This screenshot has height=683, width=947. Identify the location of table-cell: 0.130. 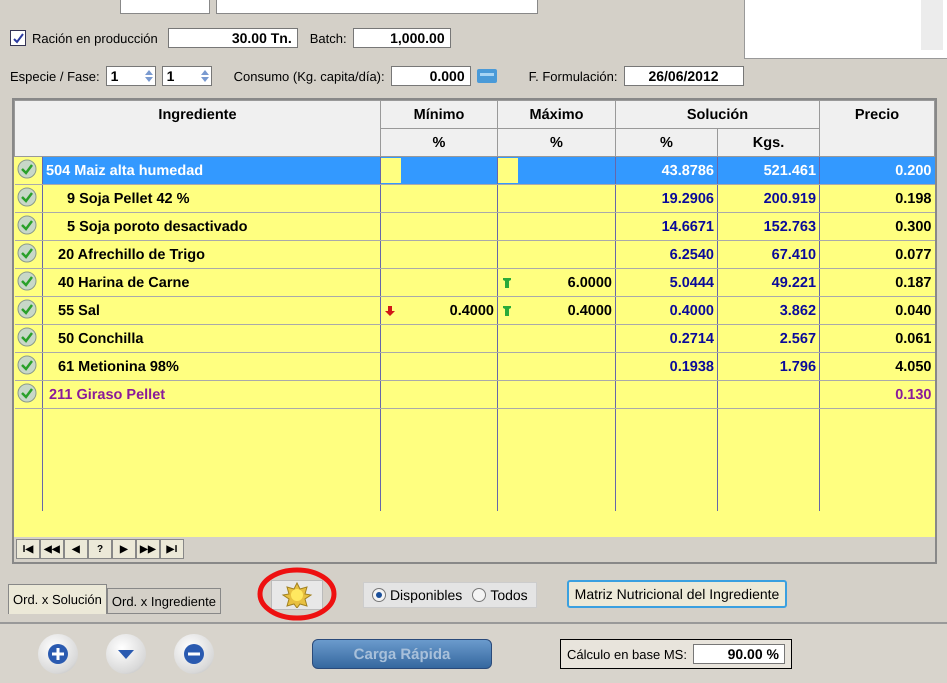
(913, 394).